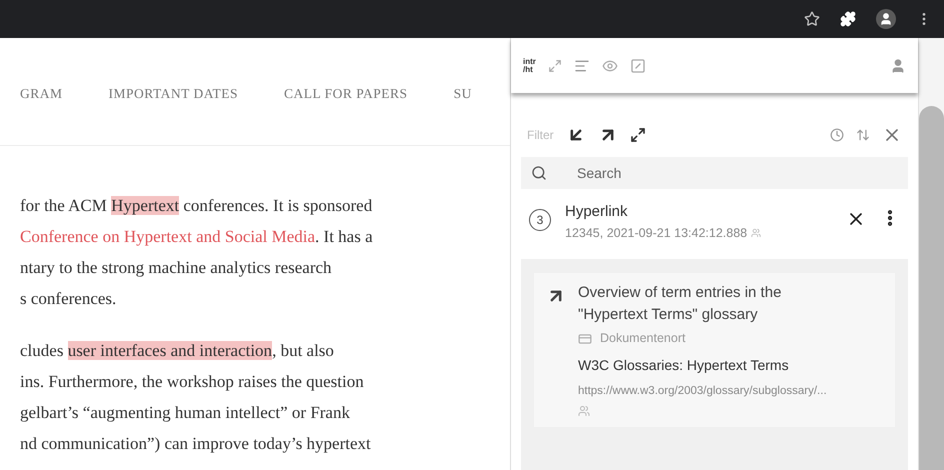 The image size is (944, 470). Describe the element at coordinates (663, 212) in the screenshot. I see `entry-title: Hyperlink` at that location.